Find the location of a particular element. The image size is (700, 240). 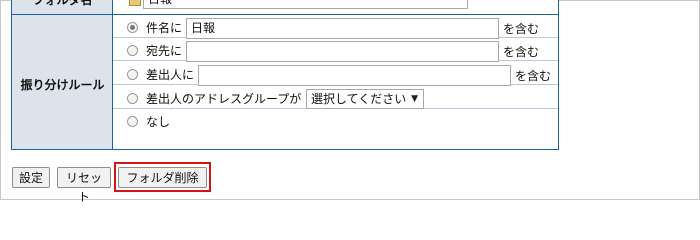

sender-option-label: 差出人に is located at coordinates (170, 75).